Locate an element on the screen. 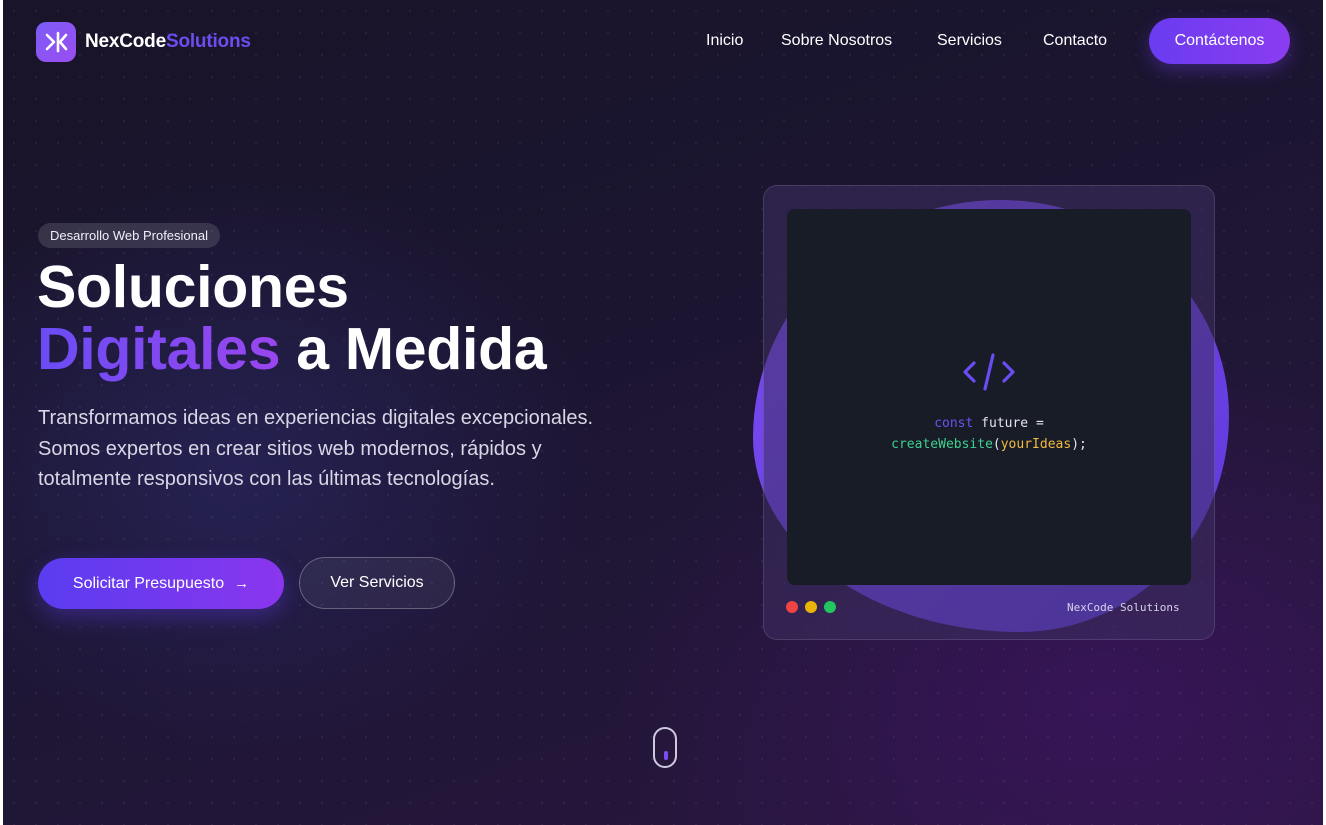  code-line-2: createWebsite(yourIdeas); is located at coordinates (989, 444).